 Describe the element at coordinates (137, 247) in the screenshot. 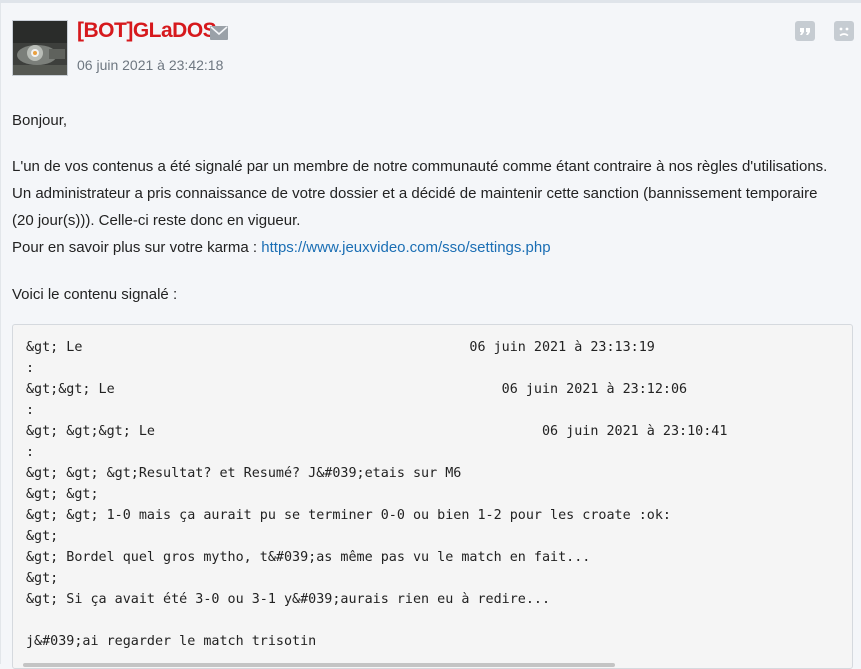

I see `karma-prefix: Pour en savoir plus sur votre karma :` at that location.